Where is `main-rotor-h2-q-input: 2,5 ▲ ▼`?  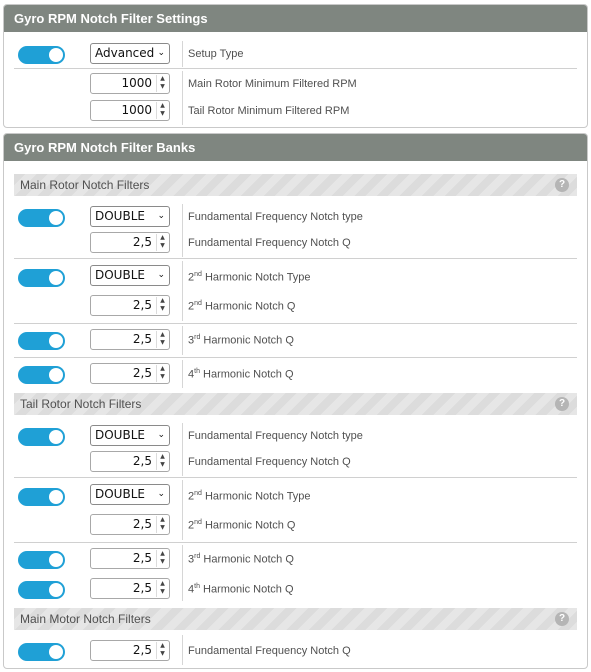 main-rotor-h2-q-input: 2,5 ▲ ▼ is located at coordinates (130, 305).